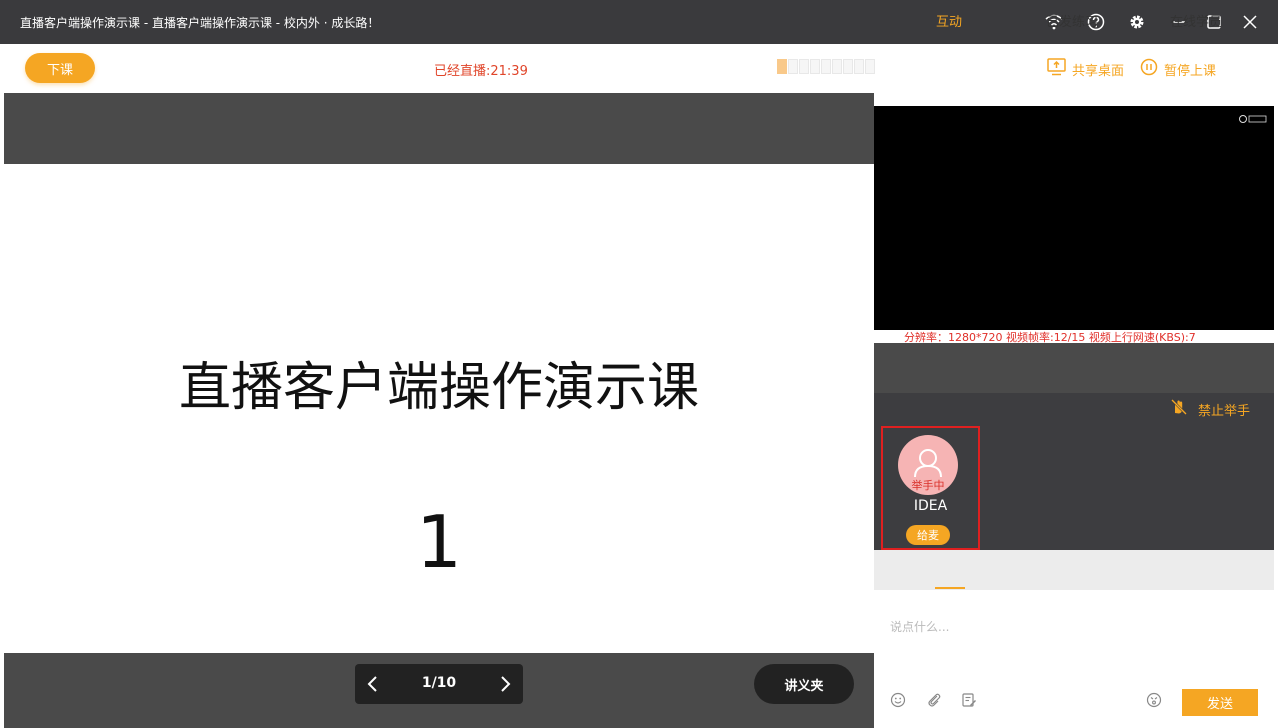 The width and height of the screenshot is (1278, 728). I want to click on slide-pager: 1/10, so click(439, 684).